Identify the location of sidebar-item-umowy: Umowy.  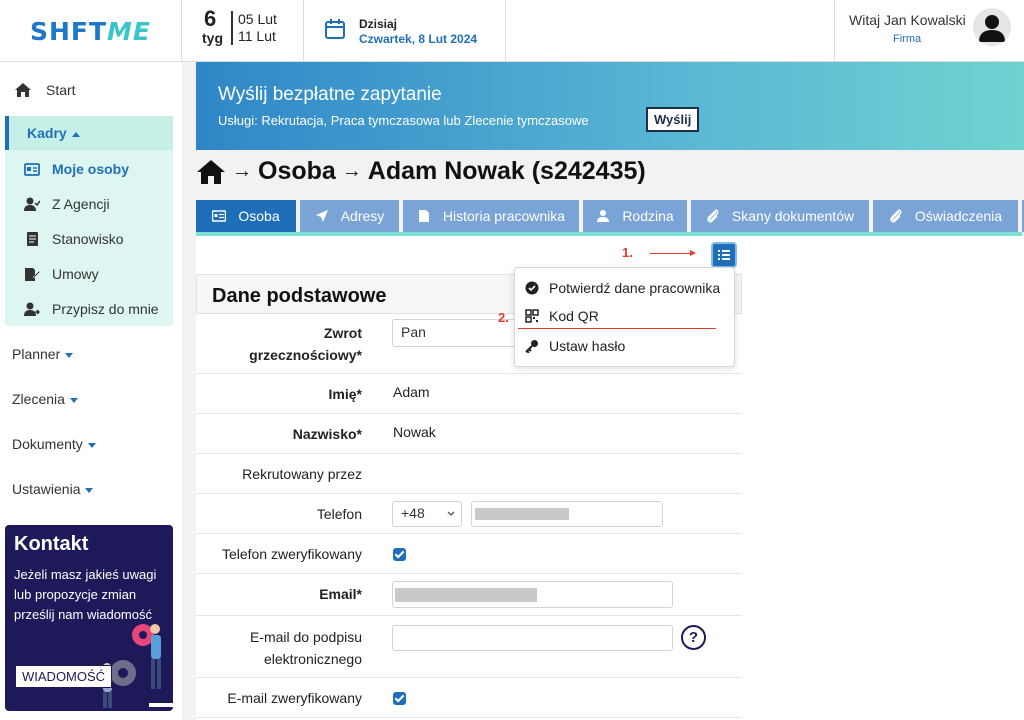
(61, 274).